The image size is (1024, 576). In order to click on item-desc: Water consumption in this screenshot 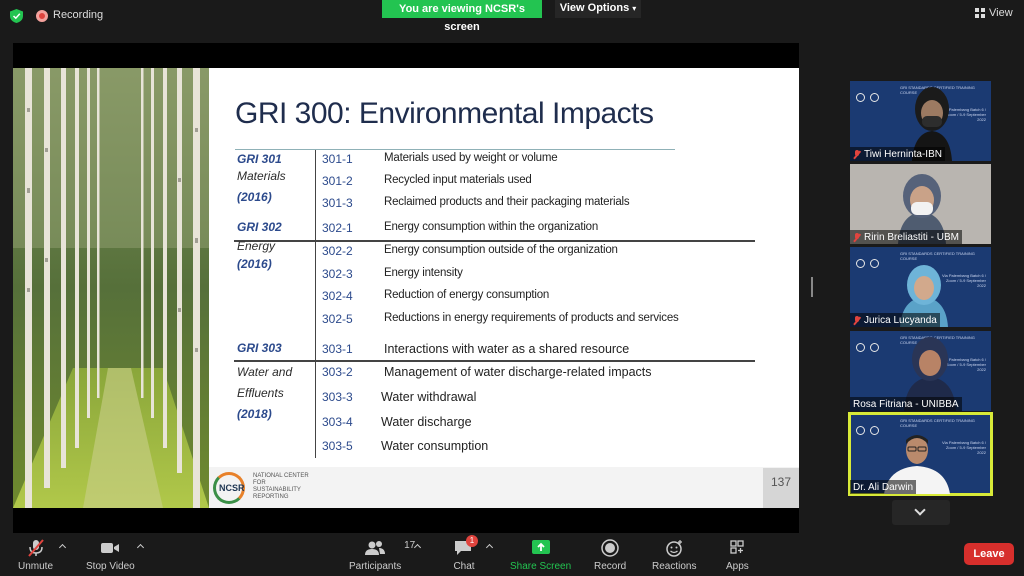, I will do `click(435, 446)`.